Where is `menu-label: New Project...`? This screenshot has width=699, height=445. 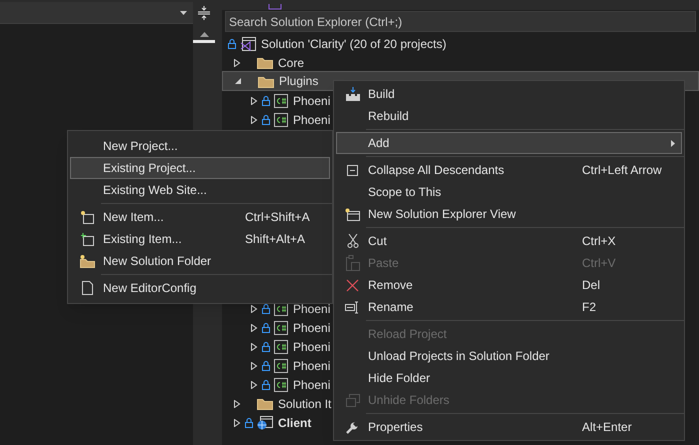
menu-label: New Project... is located at coordinates (141, 146).